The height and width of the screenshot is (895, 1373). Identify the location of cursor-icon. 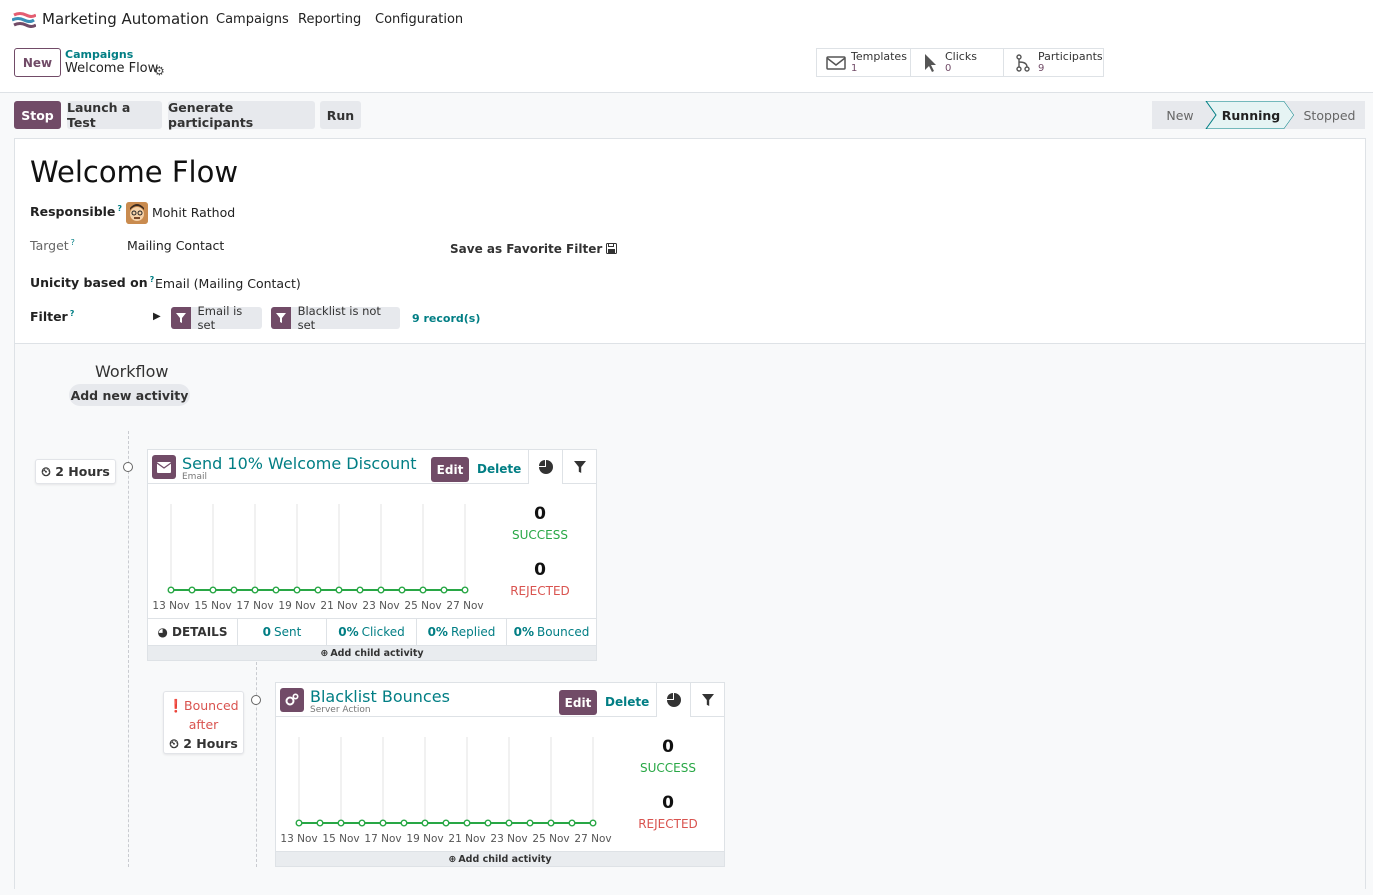
(930, 63).